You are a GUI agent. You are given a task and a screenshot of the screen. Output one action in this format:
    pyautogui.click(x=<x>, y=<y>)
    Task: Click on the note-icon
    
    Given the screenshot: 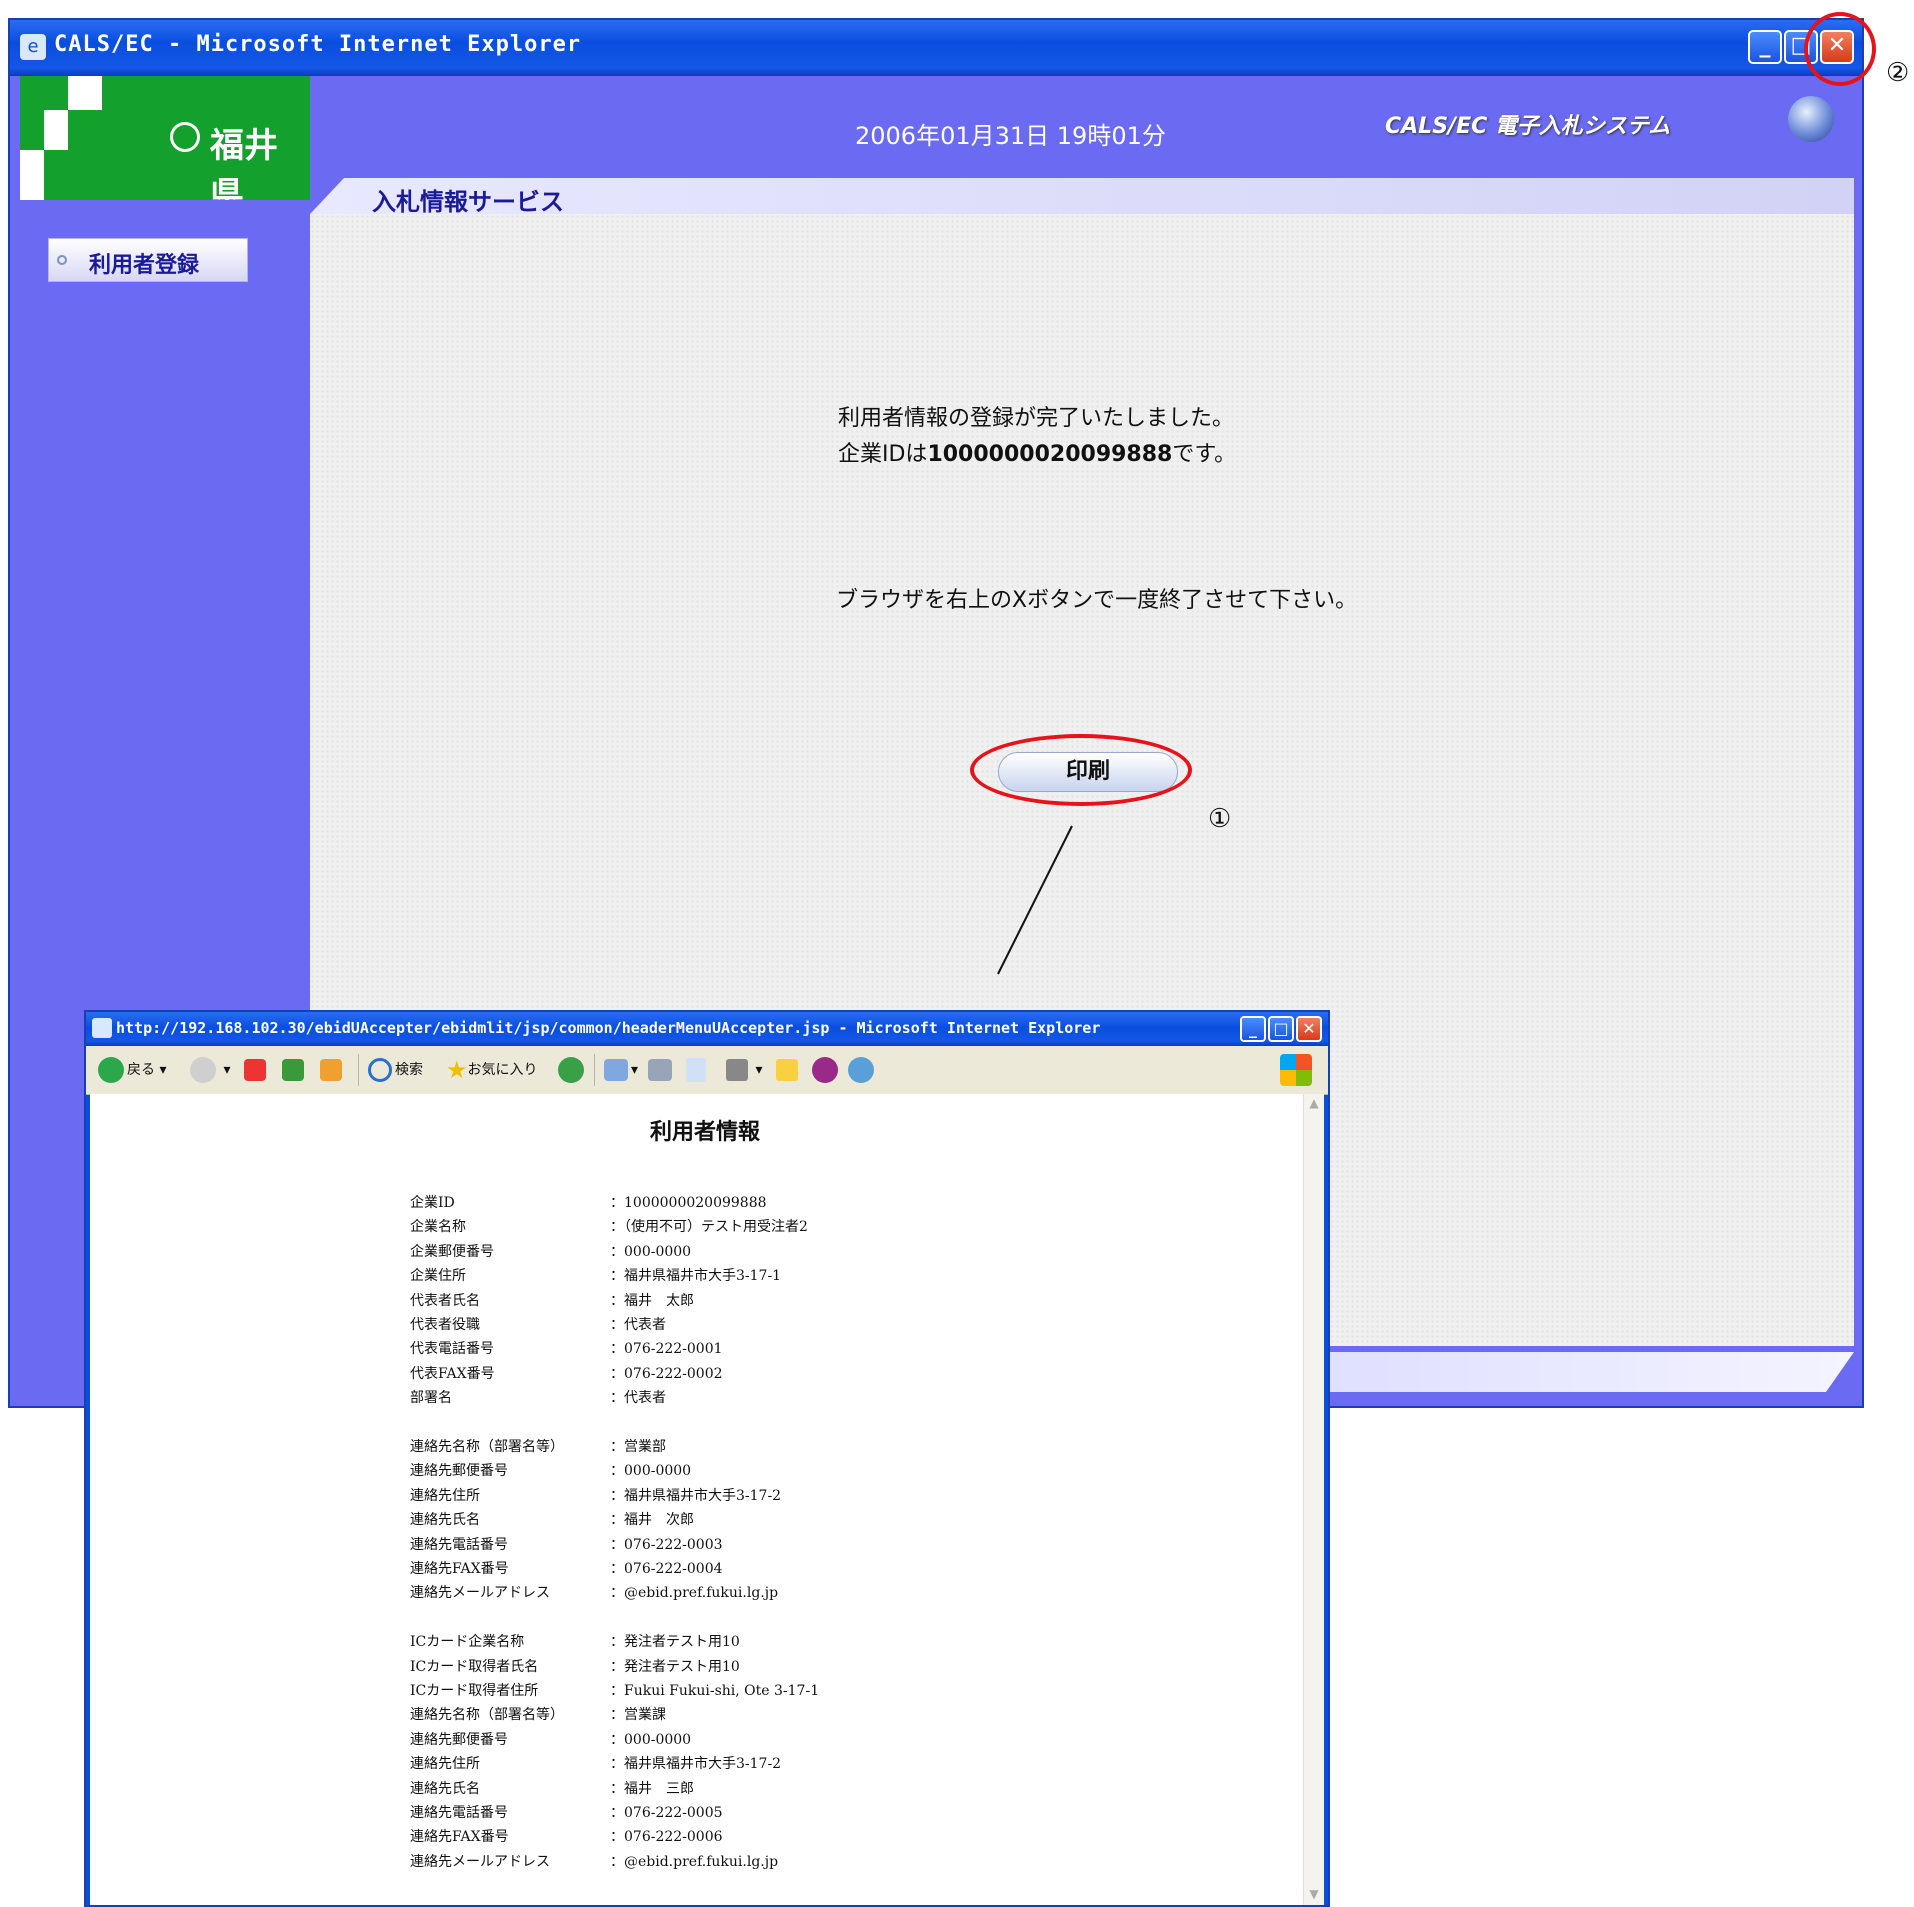 What is the action you would take?
    pyautogui.click(x=787, y=1070)
    